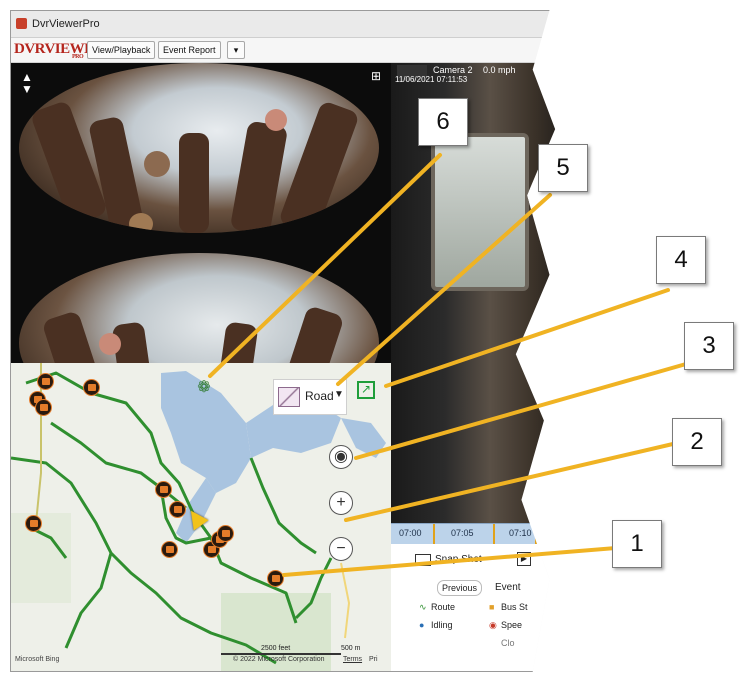 The image size is (752, 680). I want to click on callout-2: 2, so click(697, 442).